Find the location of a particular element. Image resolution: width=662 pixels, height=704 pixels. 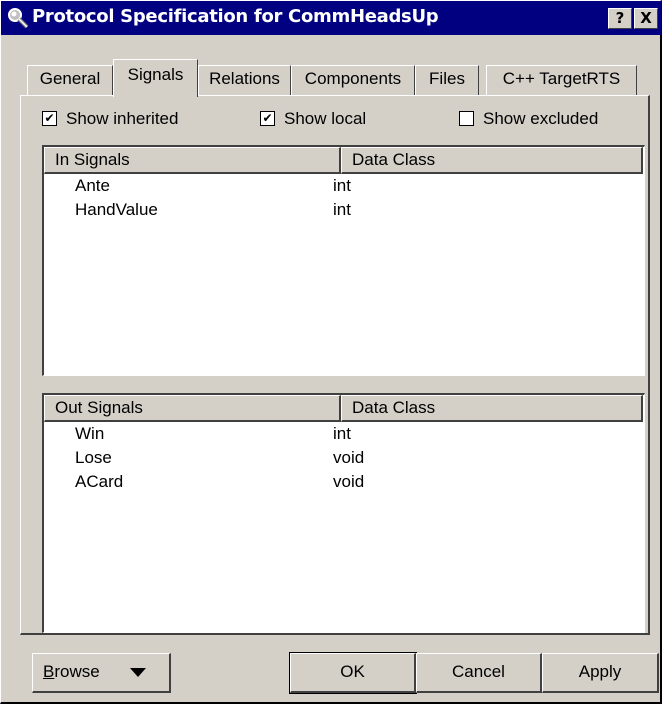

ok-button: OK is located at coordinates (353, 673).